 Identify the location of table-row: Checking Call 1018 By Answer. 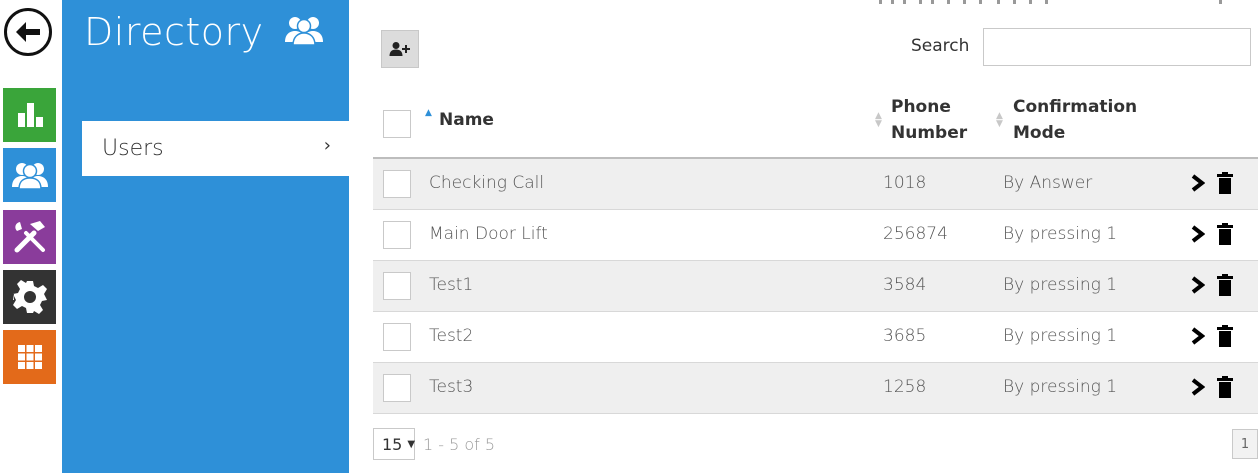
(815, 184).